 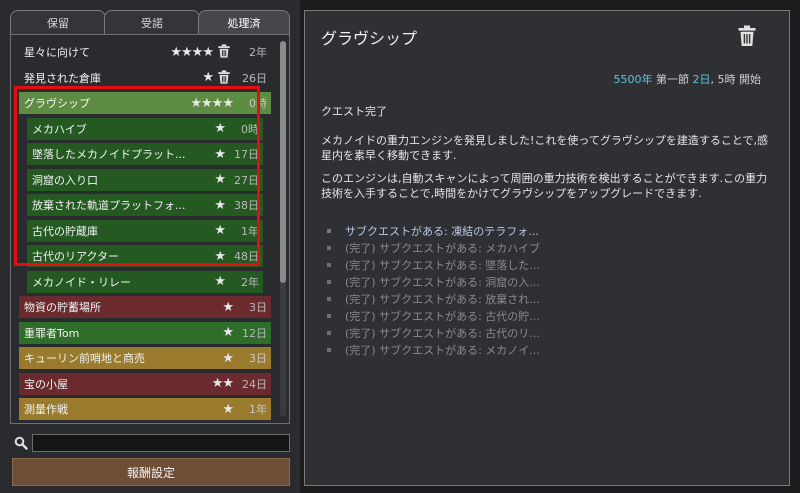 What do you see at coordinates (145, 78) in the screenshot?
I see `quest-row: 発見された倉庫 ★ 26日` at bounding box center [145, 78].